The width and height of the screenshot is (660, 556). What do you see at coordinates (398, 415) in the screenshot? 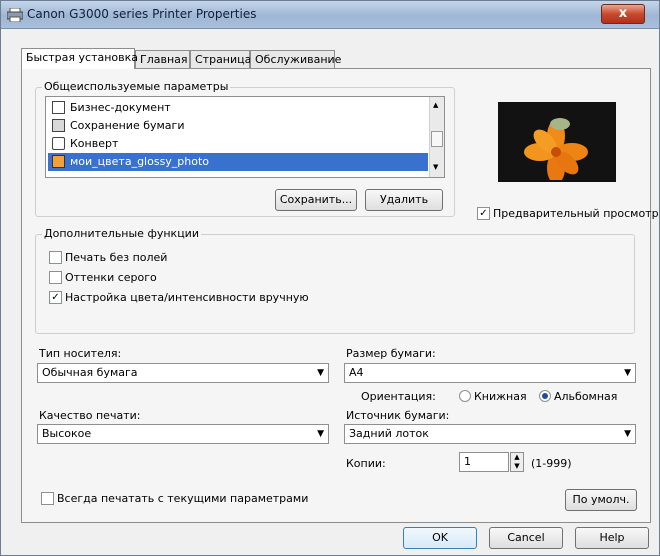
I see `paper-source-label: Источник бумаги:` at bounding box center [398, 415].